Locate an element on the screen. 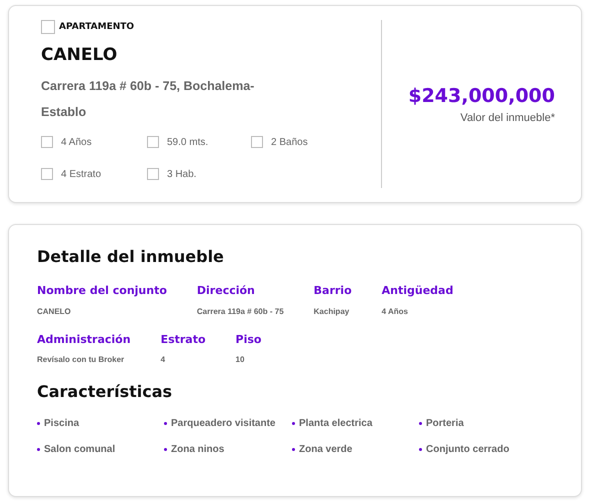 The height and width of the screenshot is (503, 589). detail-value: Kachipay is located at coordinates (332, 312).